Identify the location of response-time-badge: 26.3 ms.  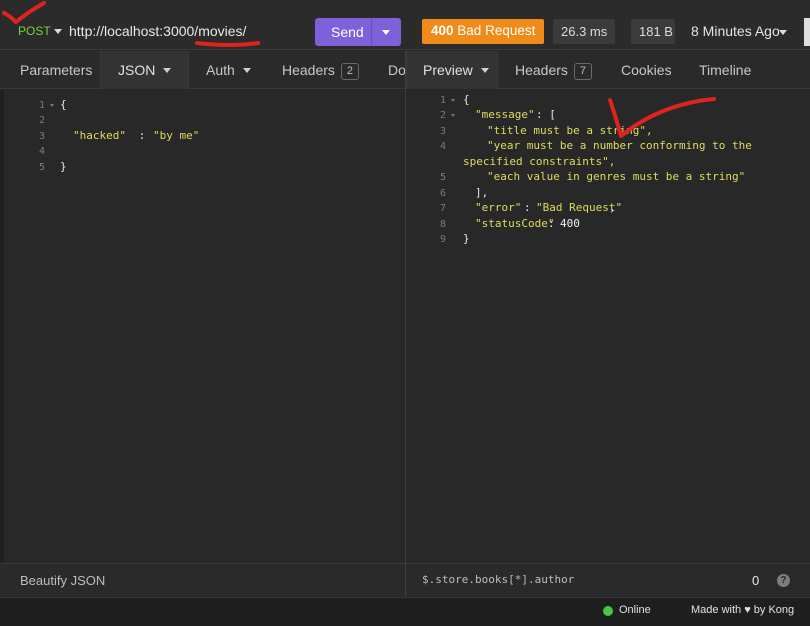
(584, 31).